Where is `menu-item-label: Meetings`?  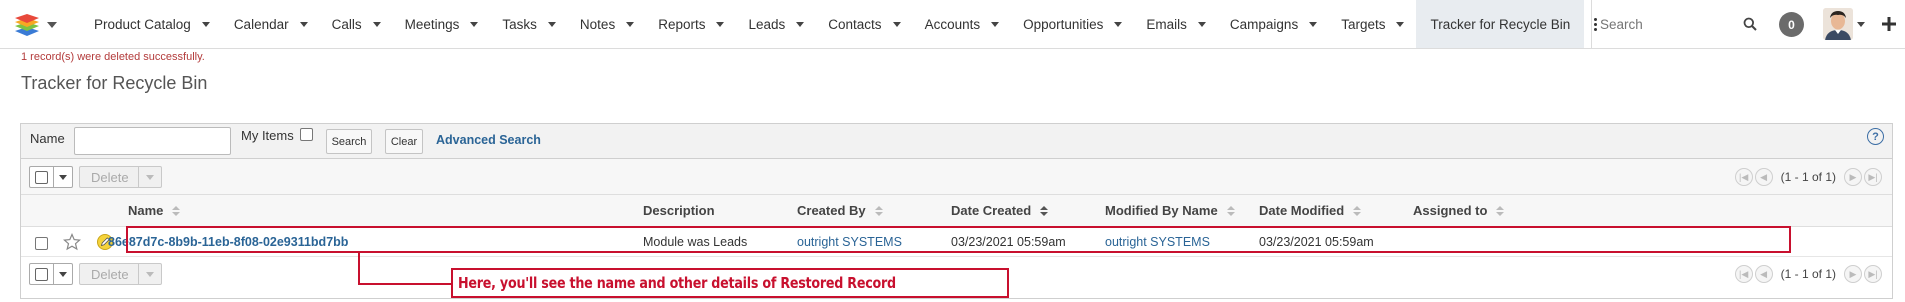
menu-item-label: Meetings is located at coordinates (432, 24).